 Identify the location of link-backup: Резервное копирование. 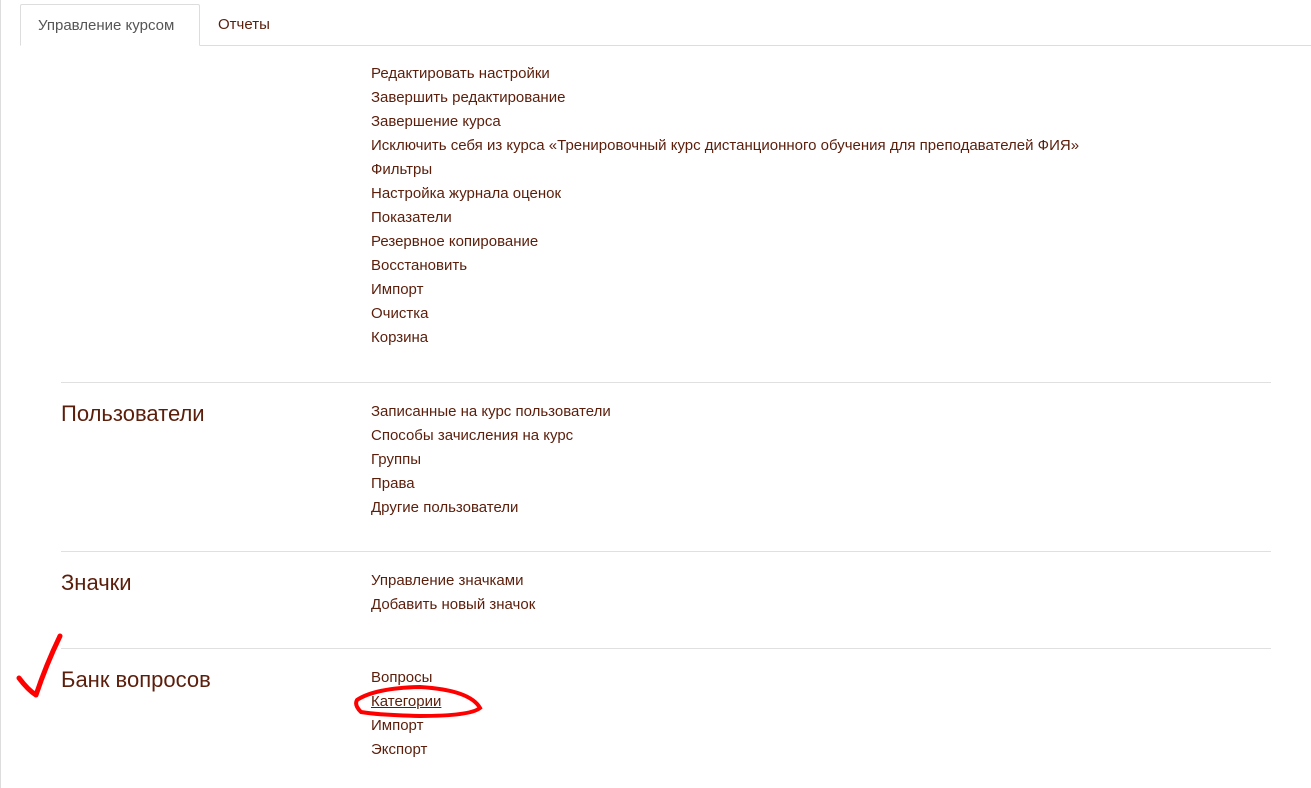
(725, 242).